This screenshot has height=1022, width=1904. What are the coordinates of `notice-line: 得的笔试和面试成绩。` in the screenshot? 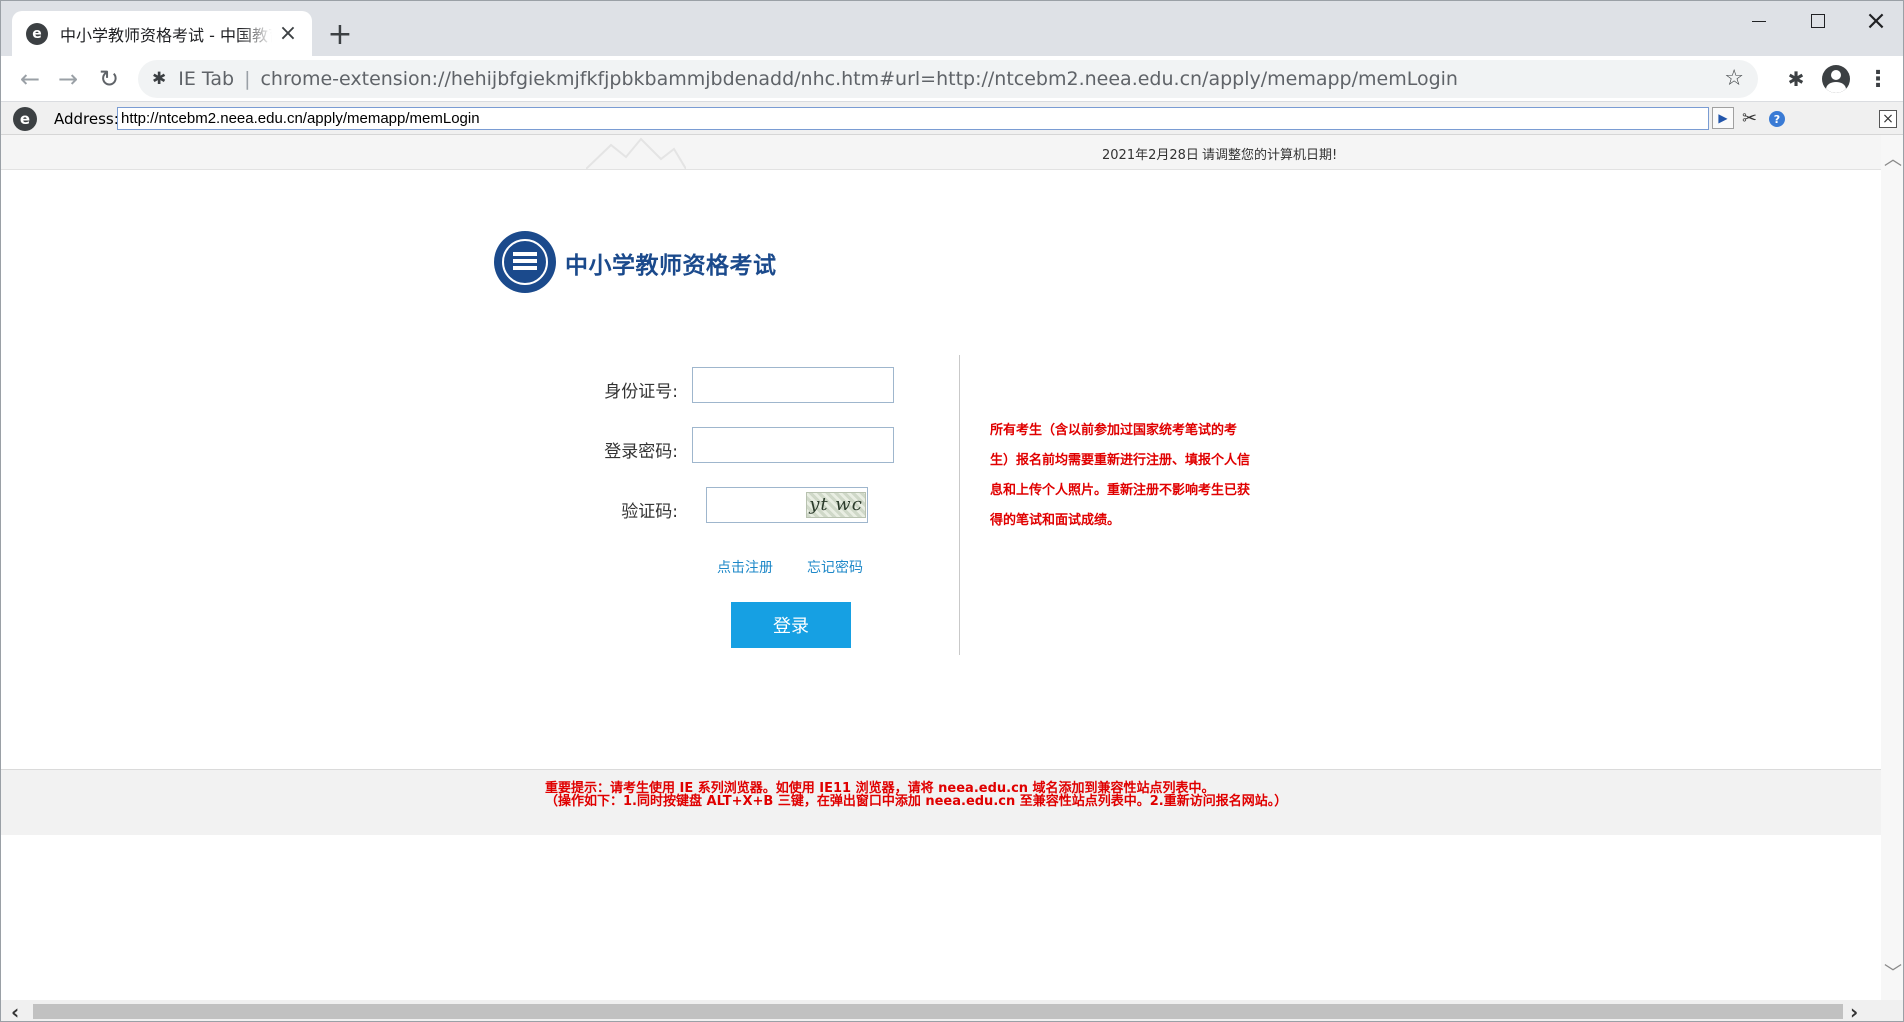 It's located at (1055, 520).